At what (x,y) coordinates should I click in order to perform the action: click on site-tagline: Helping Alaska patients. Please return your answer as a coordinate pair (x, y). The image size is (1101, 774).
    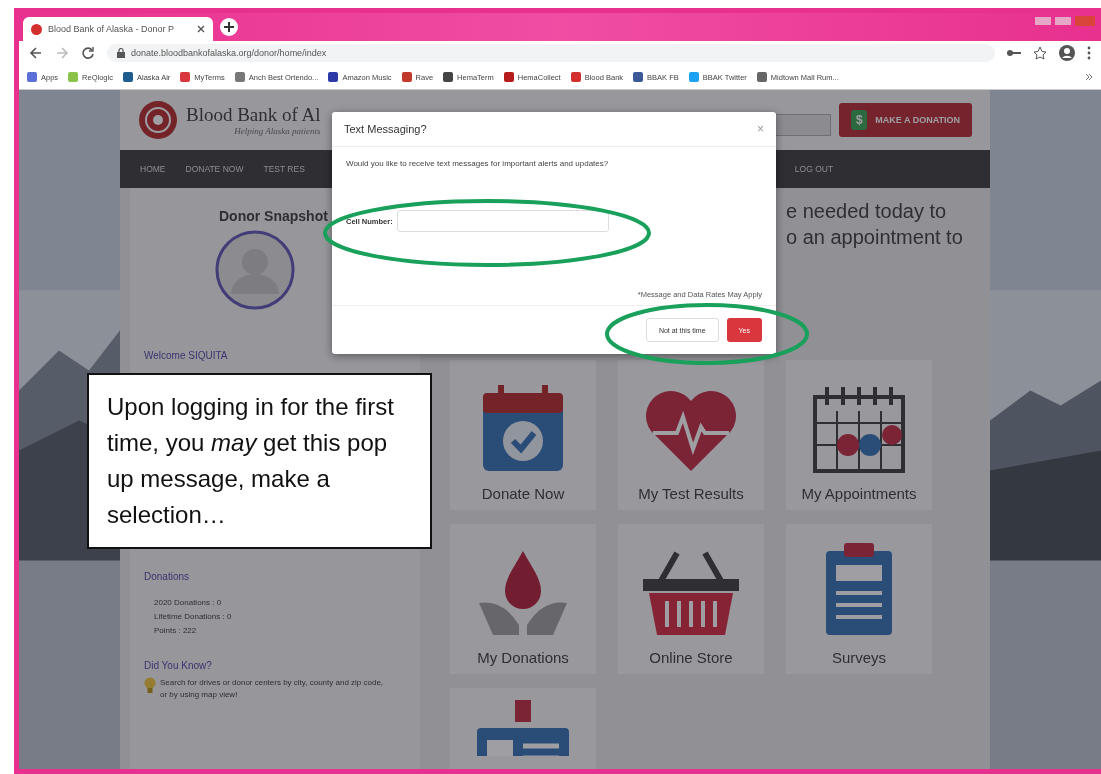
    Looking at the image, I should click on (277, 131).